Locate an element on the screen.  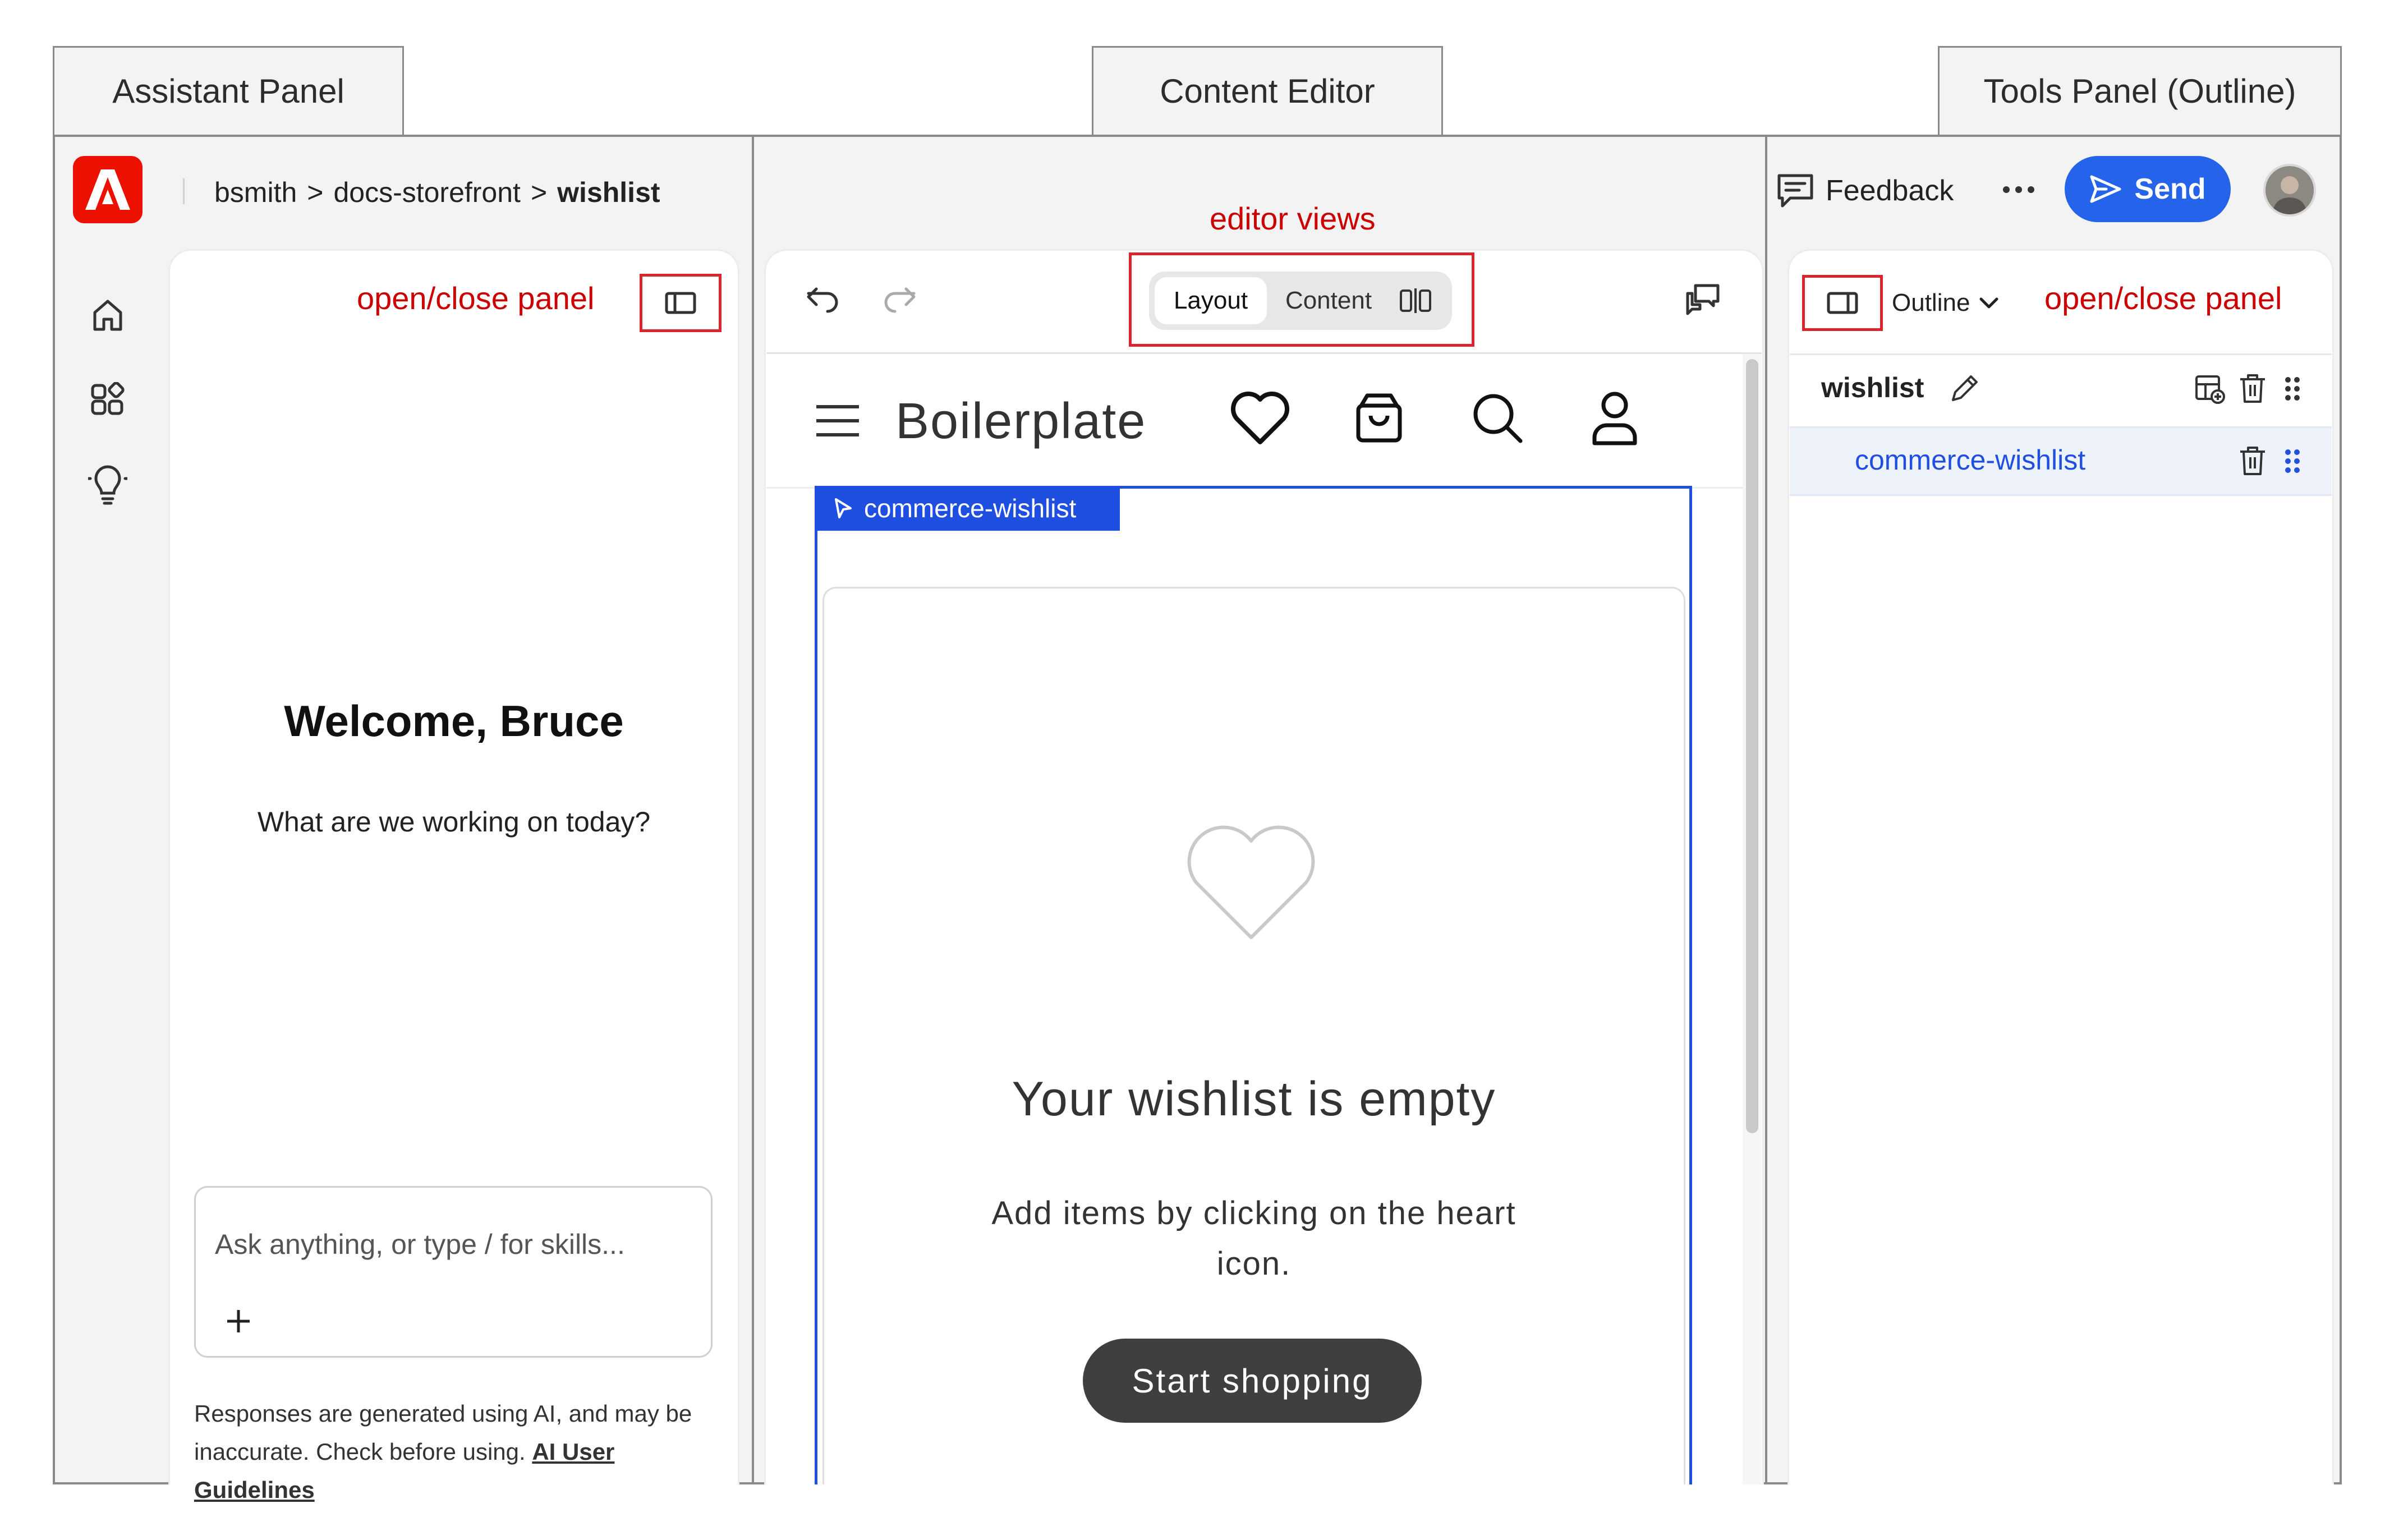
send-icon is located at coordinates (2105, 189).